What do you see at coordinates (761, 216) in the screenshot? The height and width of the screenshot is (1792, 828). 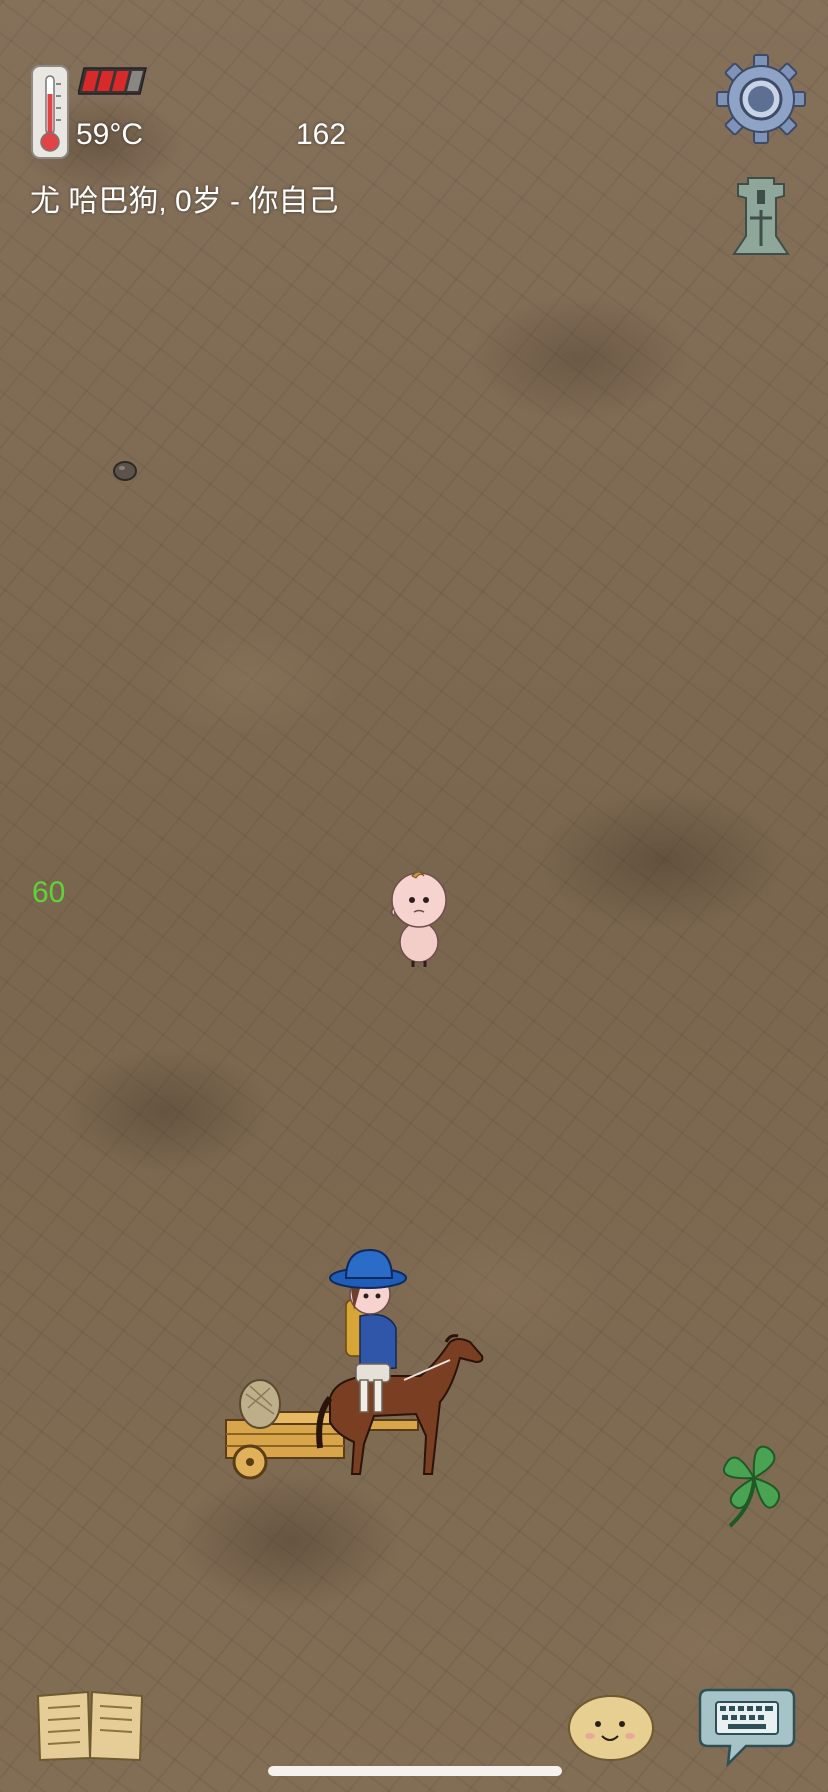 I see `spade-coin-icon` at bounding box center [761, 216].